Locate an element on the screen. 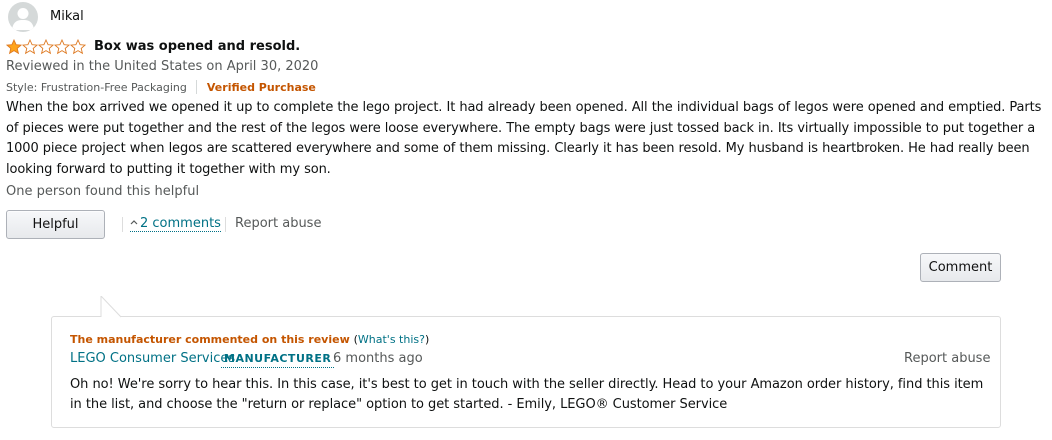 Image resolution: width=1052 pixels, height=440 pixels. user-silhouette-icon is located at coordinates (23, 19).